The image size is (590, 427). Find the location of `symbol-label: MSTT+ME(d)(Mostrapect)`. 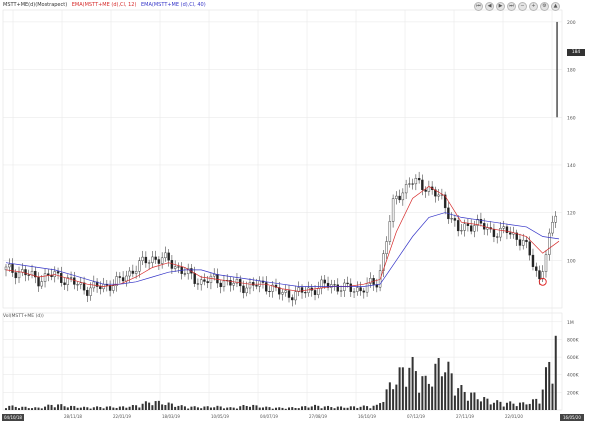

symbol-label: MSTT+ME(d)(Mostrapect) is located at coordinates (35, 5).